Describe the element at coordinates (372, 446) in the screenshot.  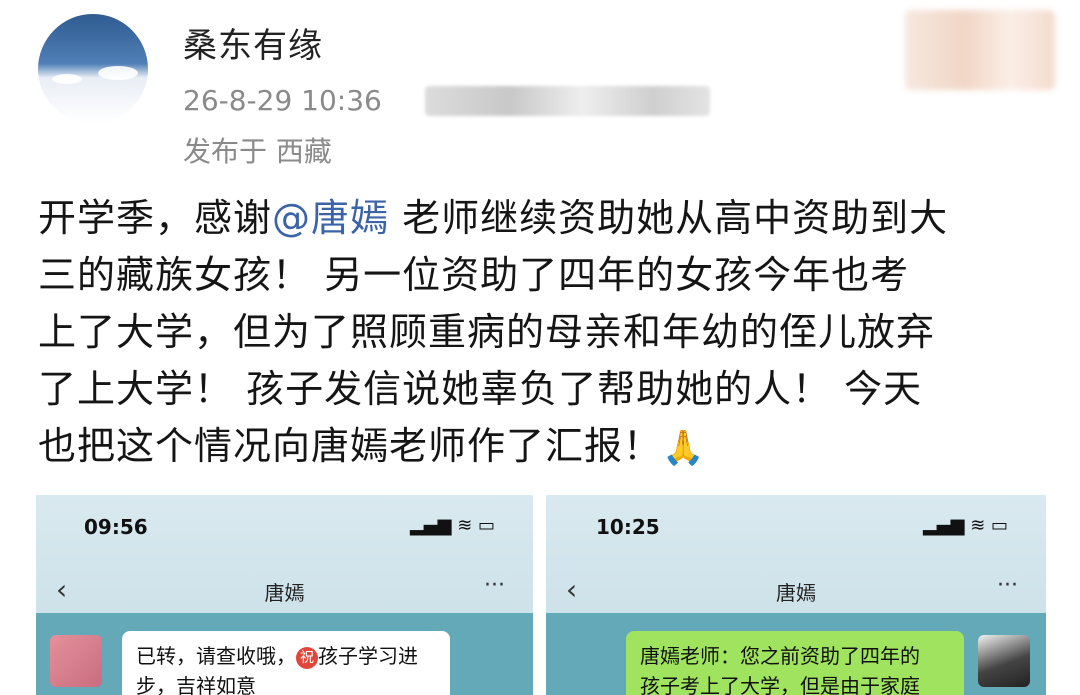
I see `post-line: 也把这个情况向唐嫣老师作了汇报！🙏` at that location.